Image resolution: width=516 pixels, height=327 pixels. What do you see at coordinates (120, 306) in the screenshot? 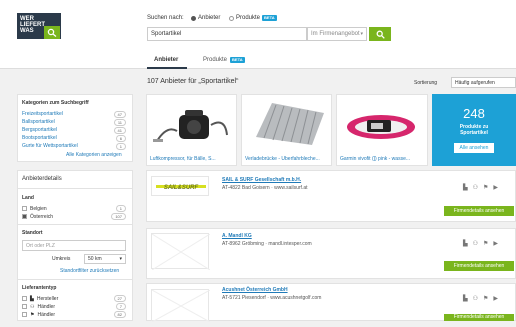
I see `type-count: 7` at bounding box center [120, 306].